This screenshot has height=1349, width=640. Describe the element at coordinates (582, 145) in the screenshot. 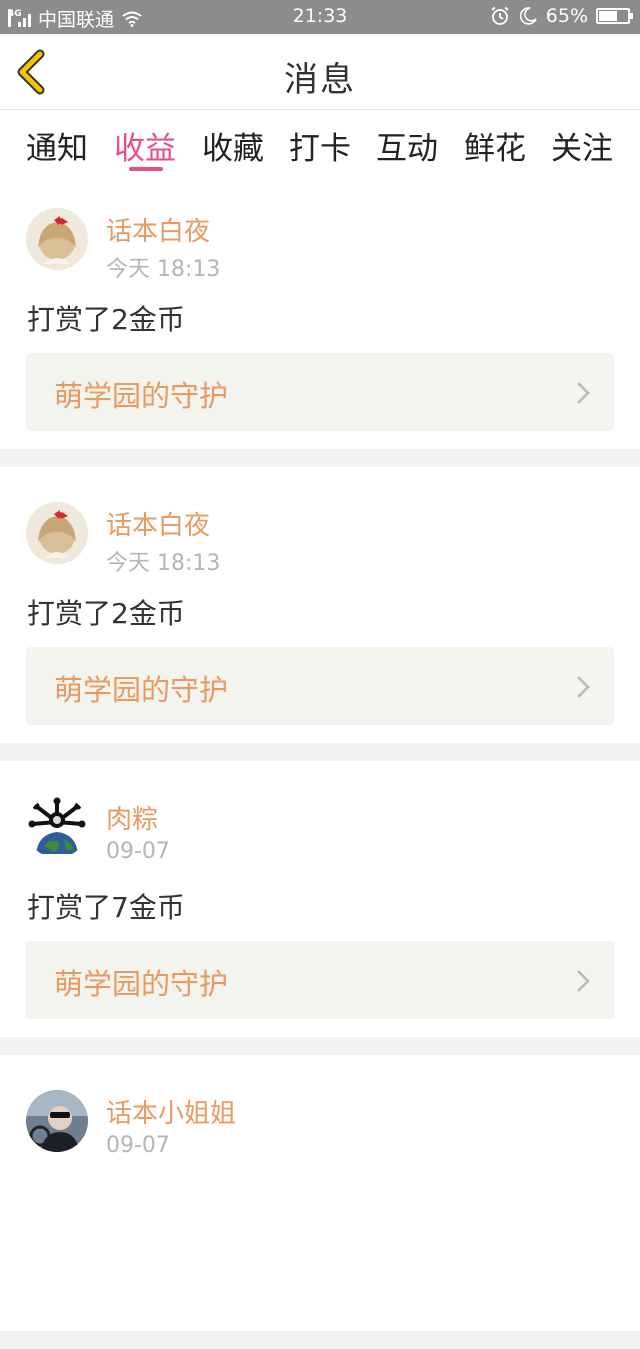

I see `tab-following: 关注` at that location.